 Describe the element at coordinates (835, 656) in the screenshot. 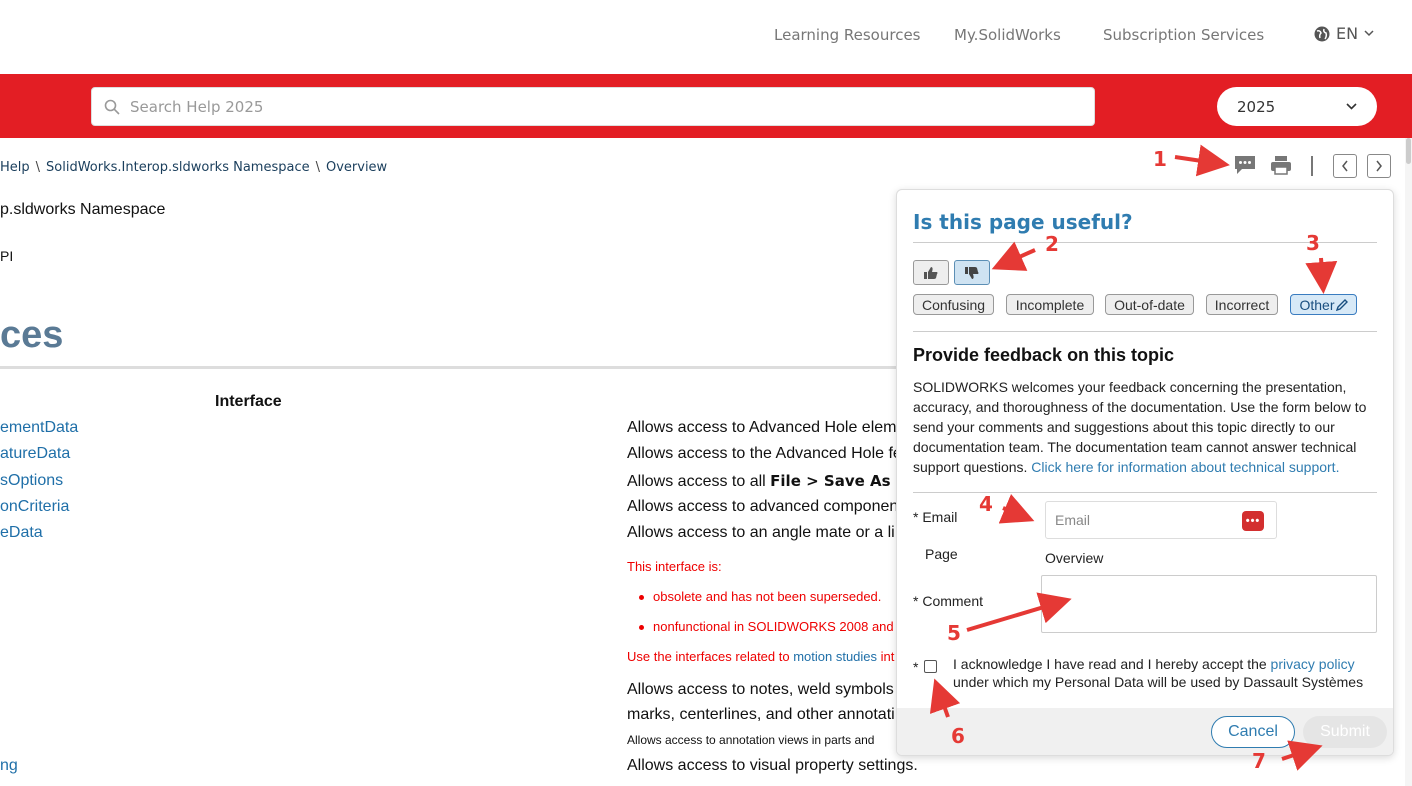

I see `motion-studies-link: motion studies` at that location.